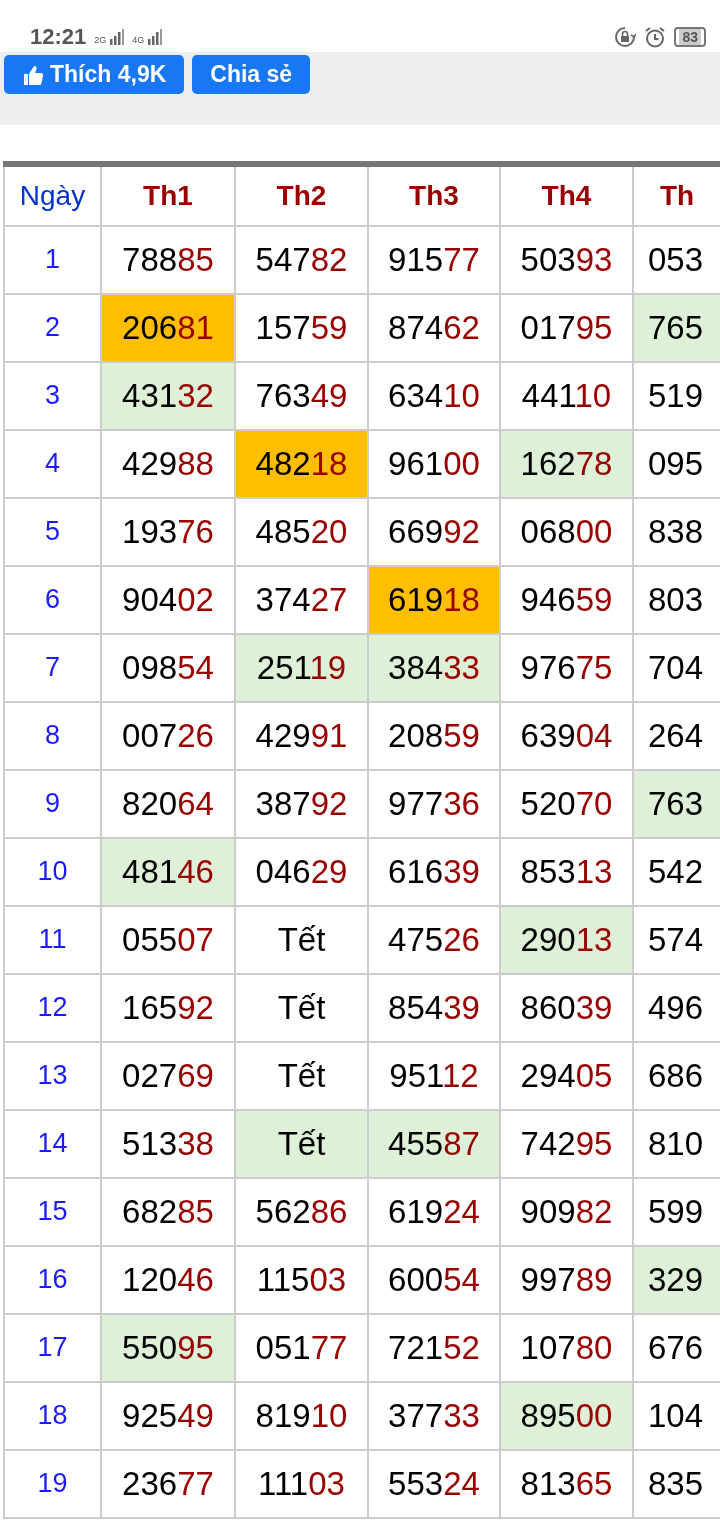  Describe the element at coordinates (301, 736) in the screenshot. I see `result-cell: 42991` at that location.